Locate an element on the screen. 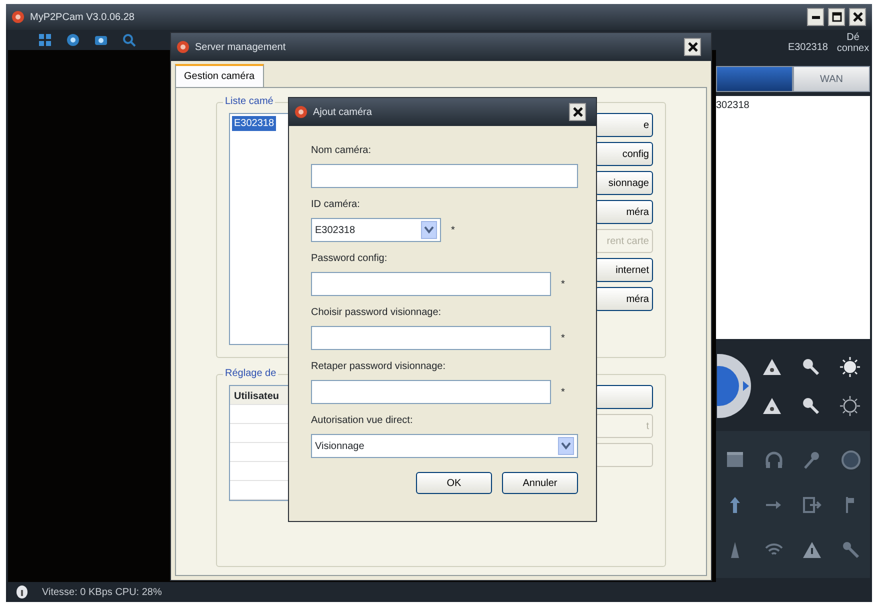 Image resolution: width=881 pixels, height=609 pixels. field-label: ID caméra: is located at coordinates (336, 205).